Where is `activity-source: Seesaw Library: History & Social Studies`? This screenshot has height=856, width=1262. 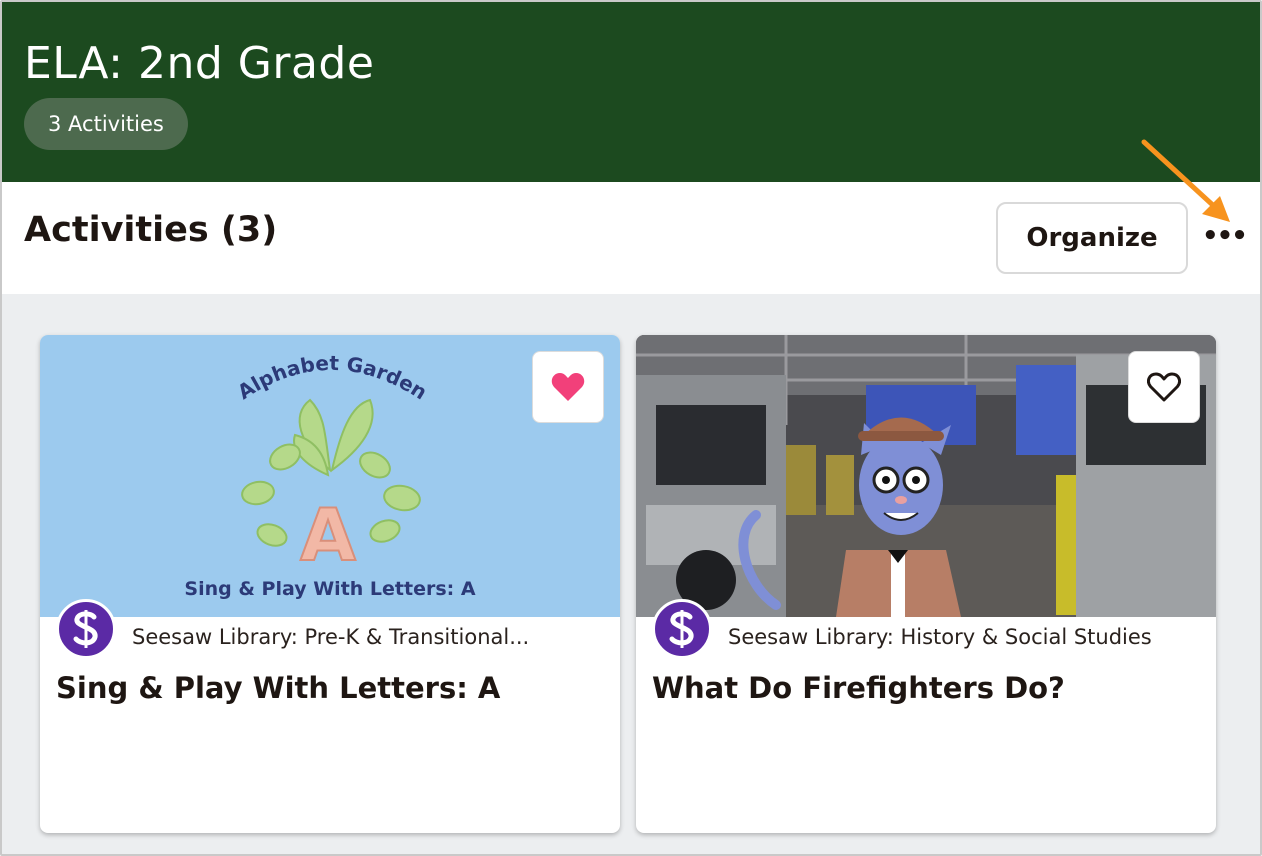 activity-source: Seesaw Library: History & Social Studies is located at coordinates (940, 637).